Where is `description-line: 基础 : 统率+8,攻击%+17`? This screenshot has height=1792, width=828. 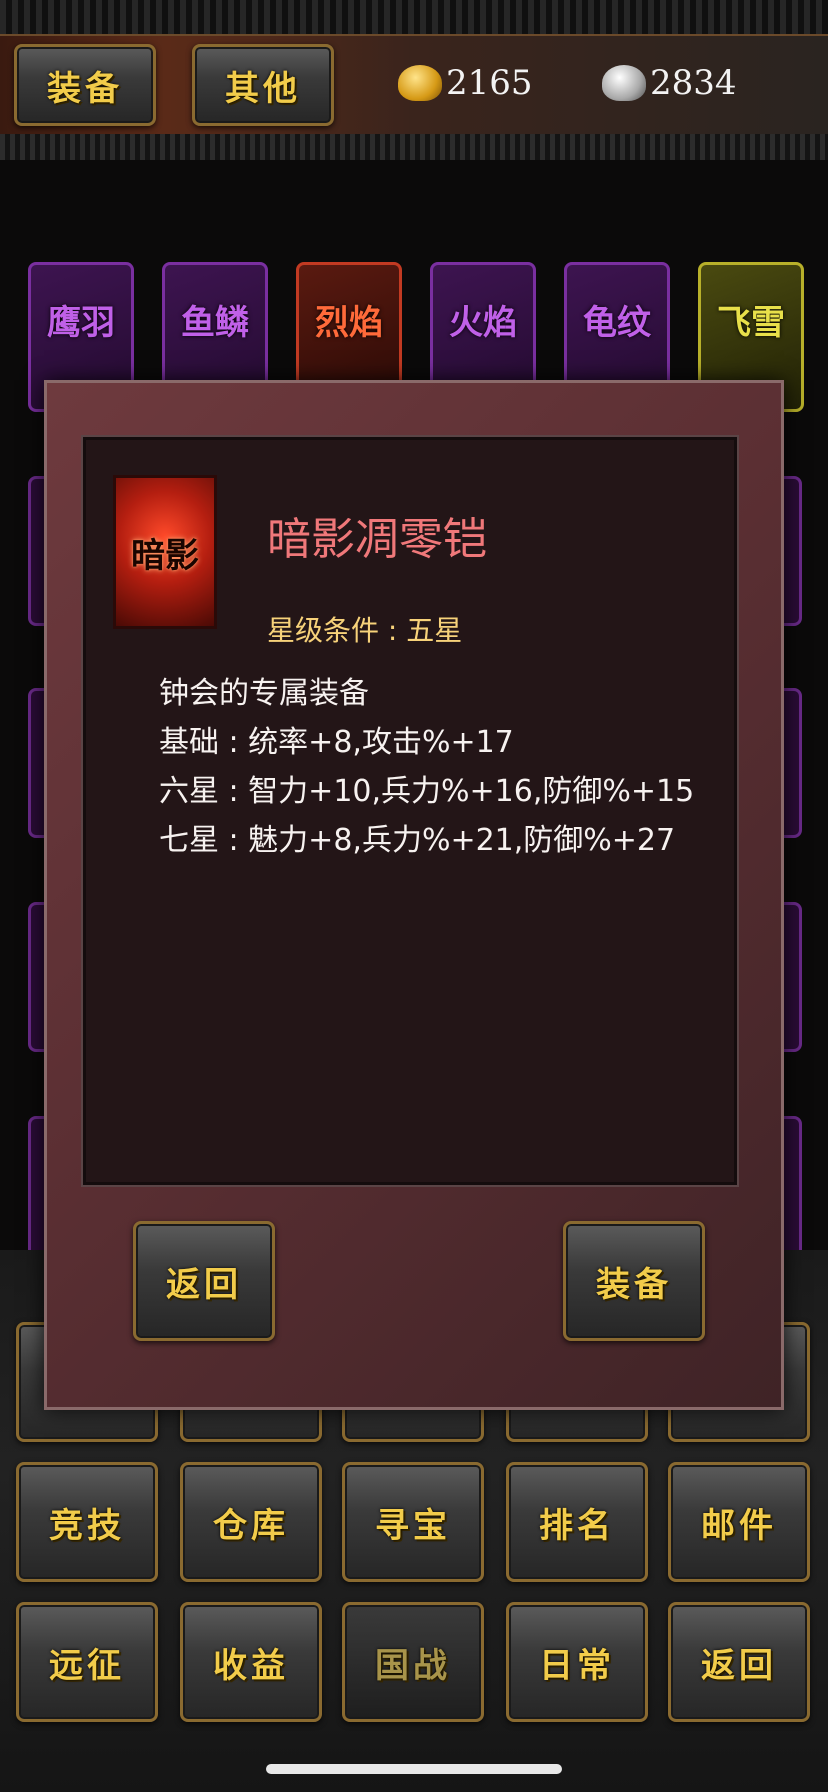
description-line: 基础 : 统率+8,攻击%+17 is located at coordinates (336, 742).